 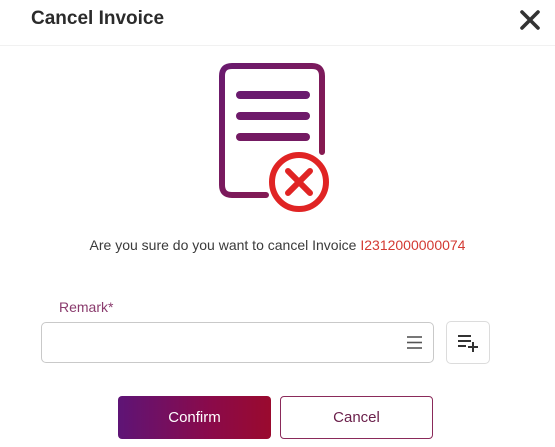 I want to click on document-cancel-icon, so click(x=274, y=138).